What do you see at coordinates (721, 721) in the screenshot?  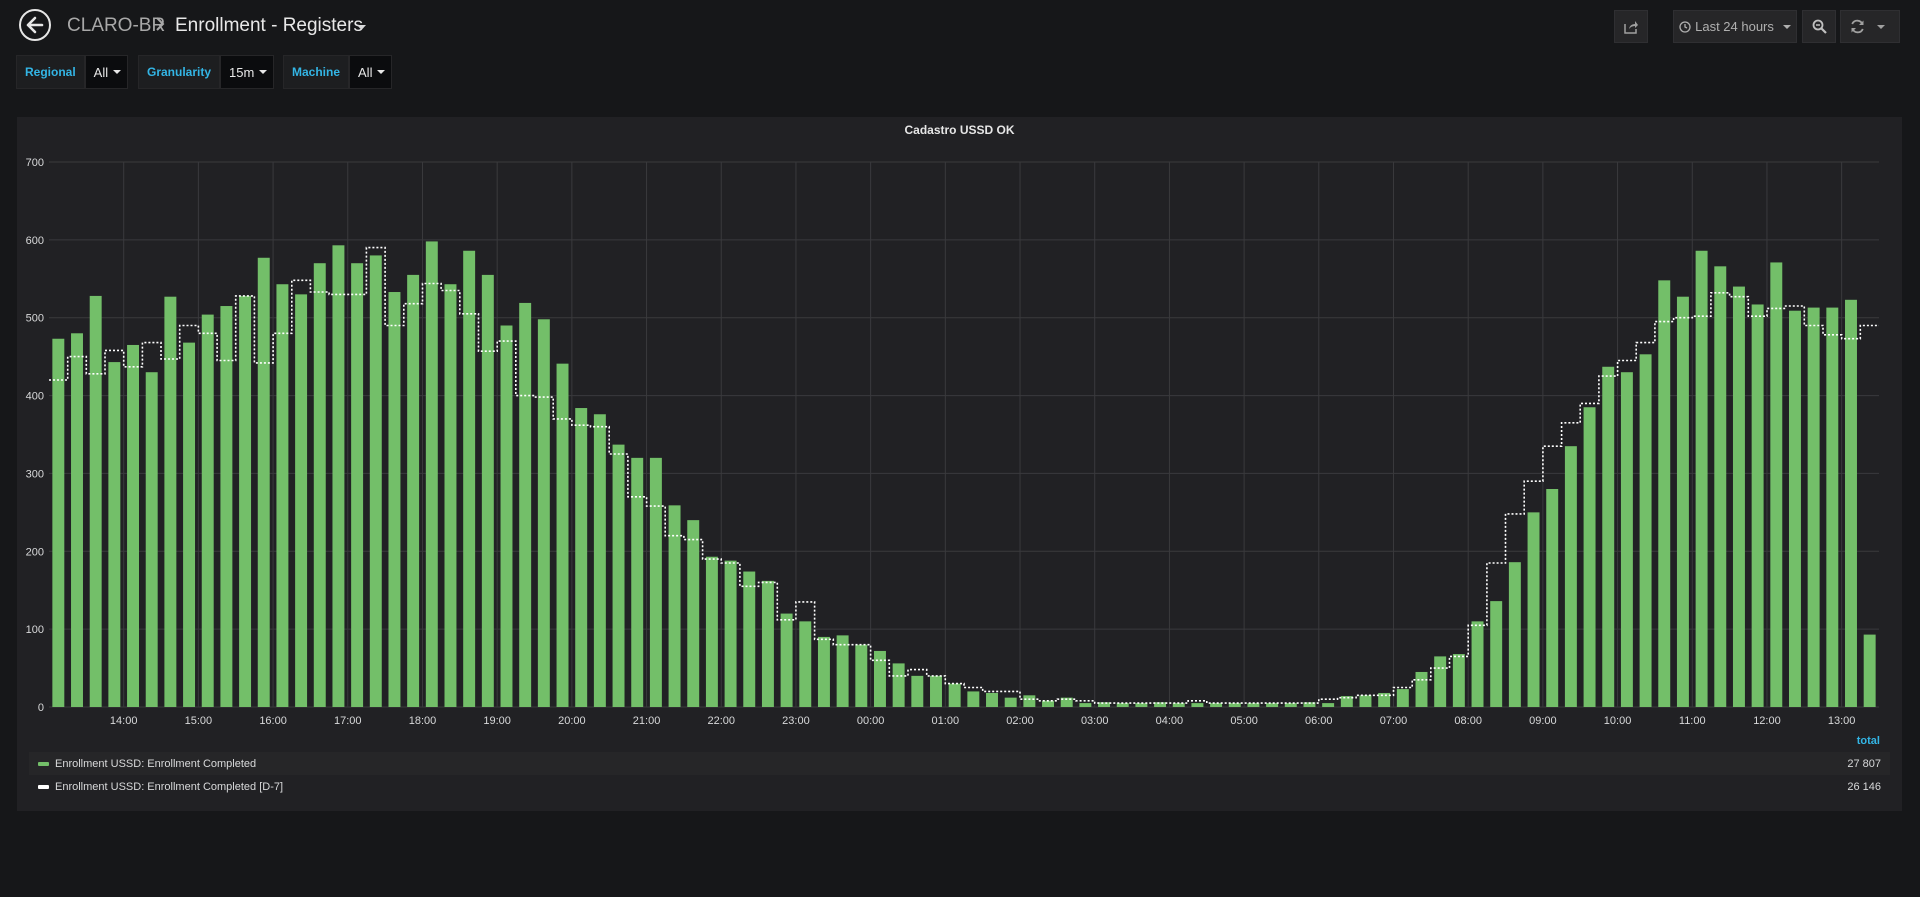 I see `x-tick-label: 22:00` at bounding box center [721, 721].